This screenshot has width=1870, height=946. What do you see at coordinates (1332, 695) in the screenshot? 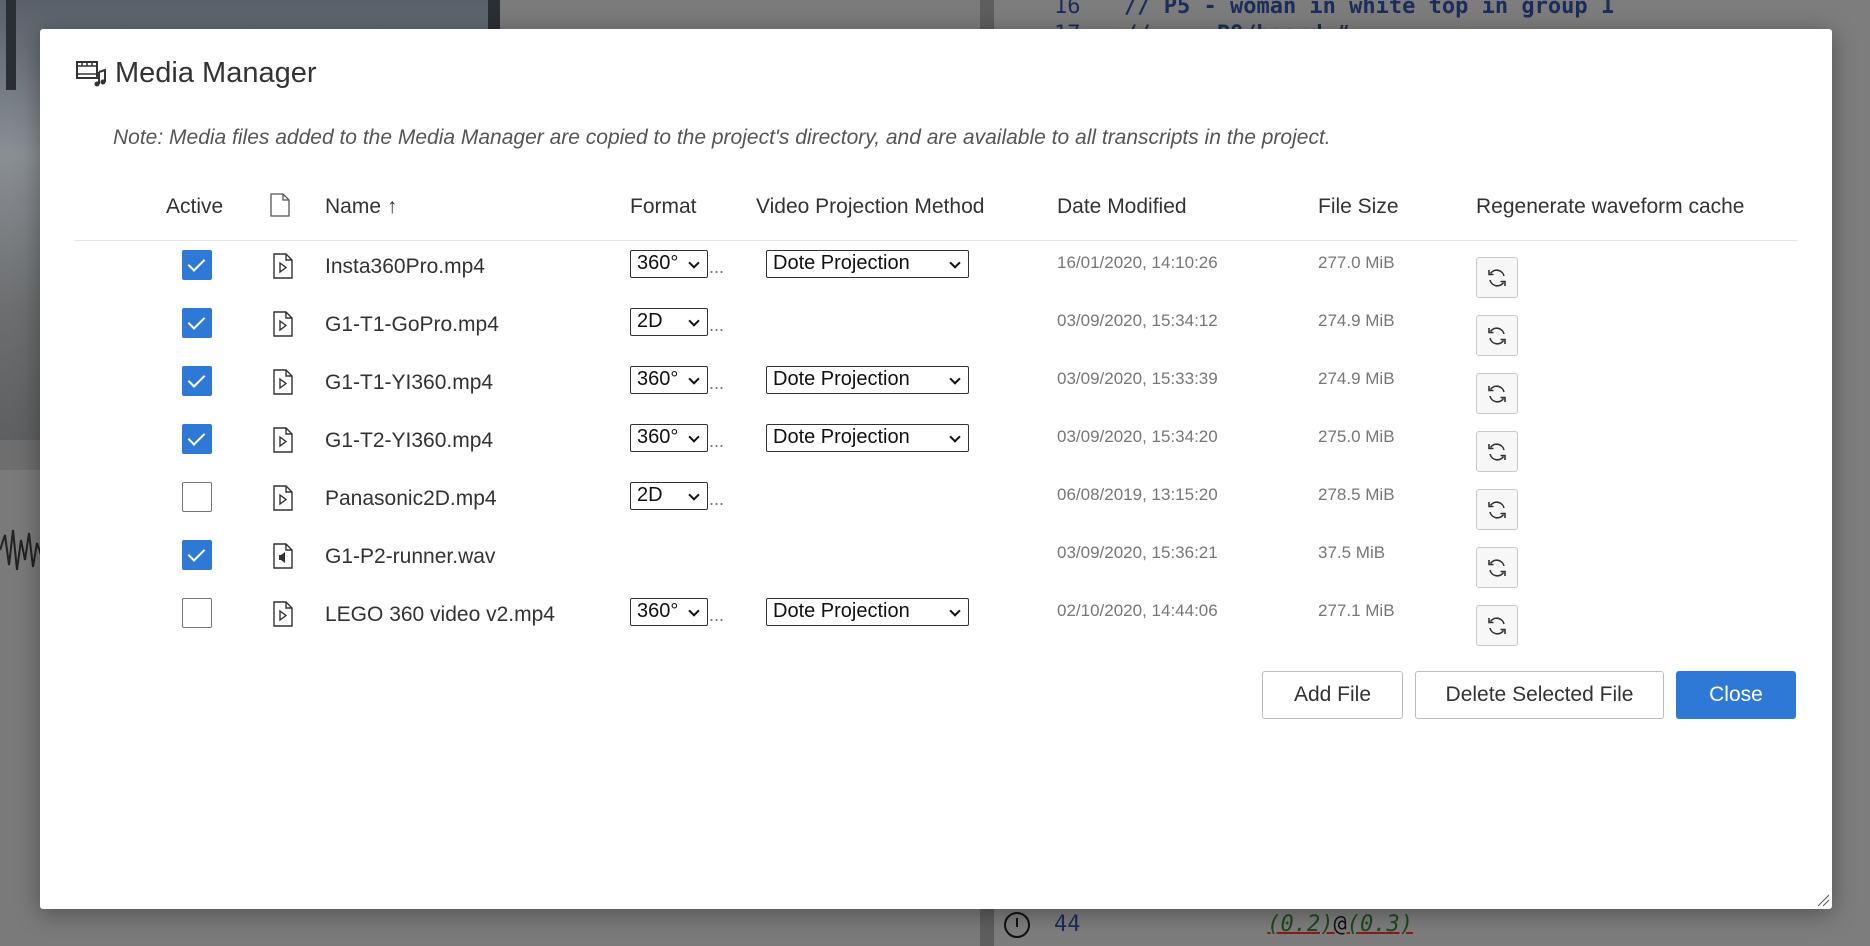
I see `add-file-button: Add File` at bounding box center [1332, 695].